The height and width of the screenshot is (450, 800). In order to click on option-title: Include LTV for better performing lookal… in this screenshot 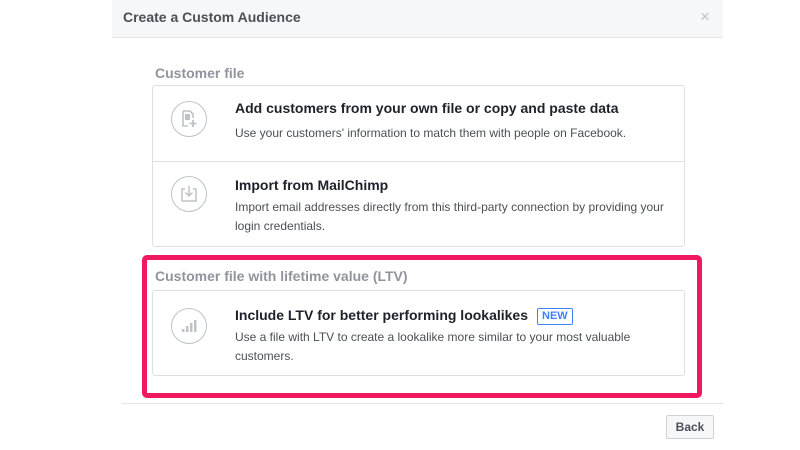, I will do `click(404, 316)`.